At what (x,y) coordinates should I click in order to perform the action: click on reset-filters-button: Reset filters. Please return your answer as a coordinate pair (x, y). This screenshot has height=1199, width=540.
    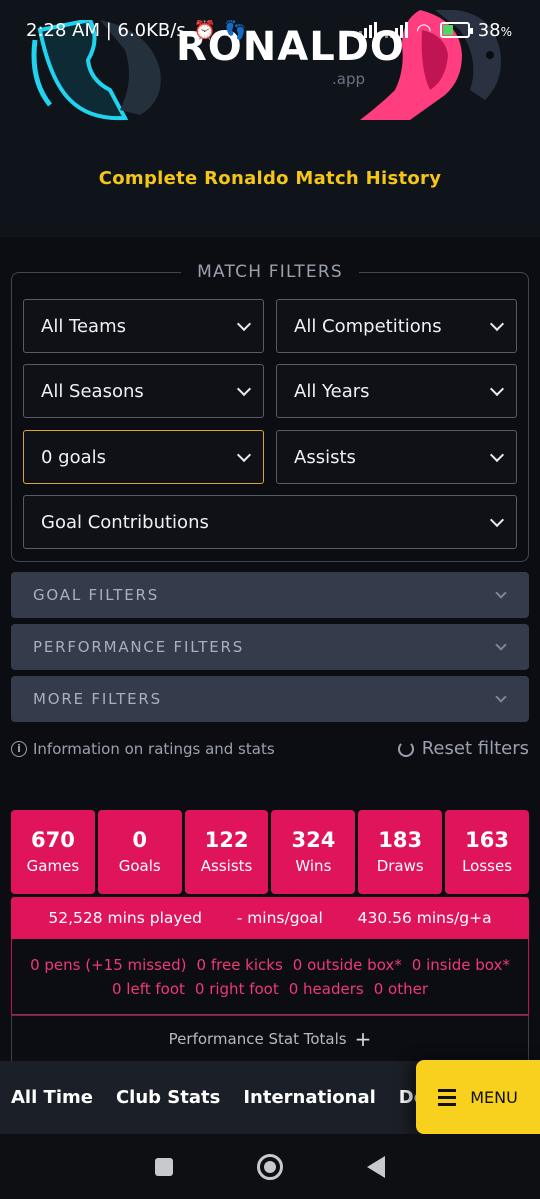
    Looking at the image, I should click on (463, 748).